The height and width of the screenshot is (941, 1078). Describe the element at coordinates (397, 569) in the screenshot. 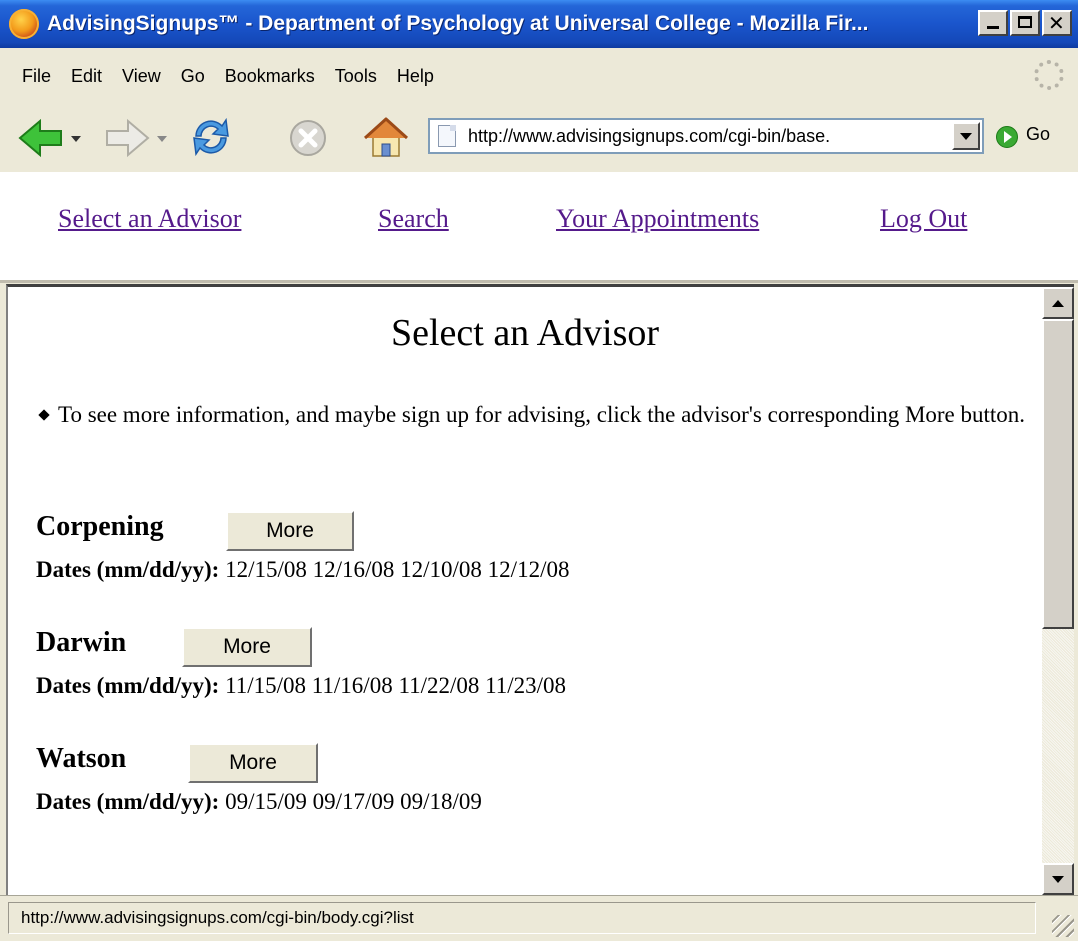

I see `dates-value: 12/15/08 12/16/08 12/10/08 12/12/08` at that location.